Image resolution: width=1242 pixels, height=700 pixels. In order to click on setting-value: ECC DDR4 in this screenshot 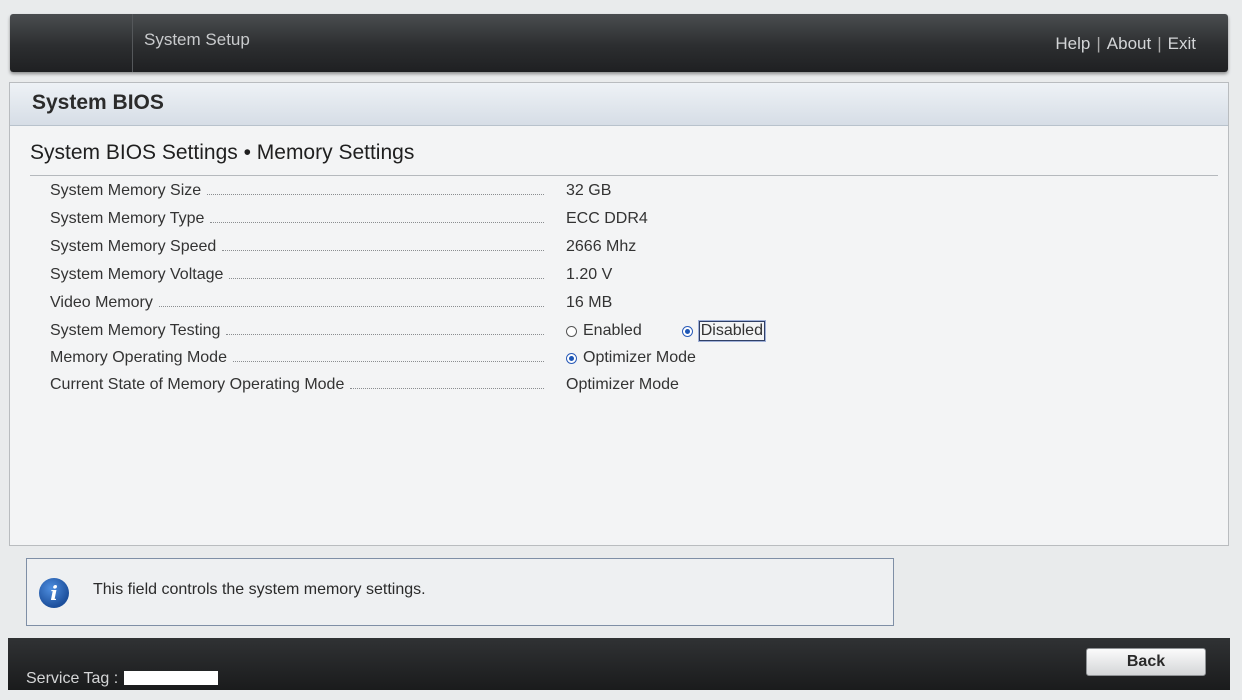, I will do `click(607, 218)`.